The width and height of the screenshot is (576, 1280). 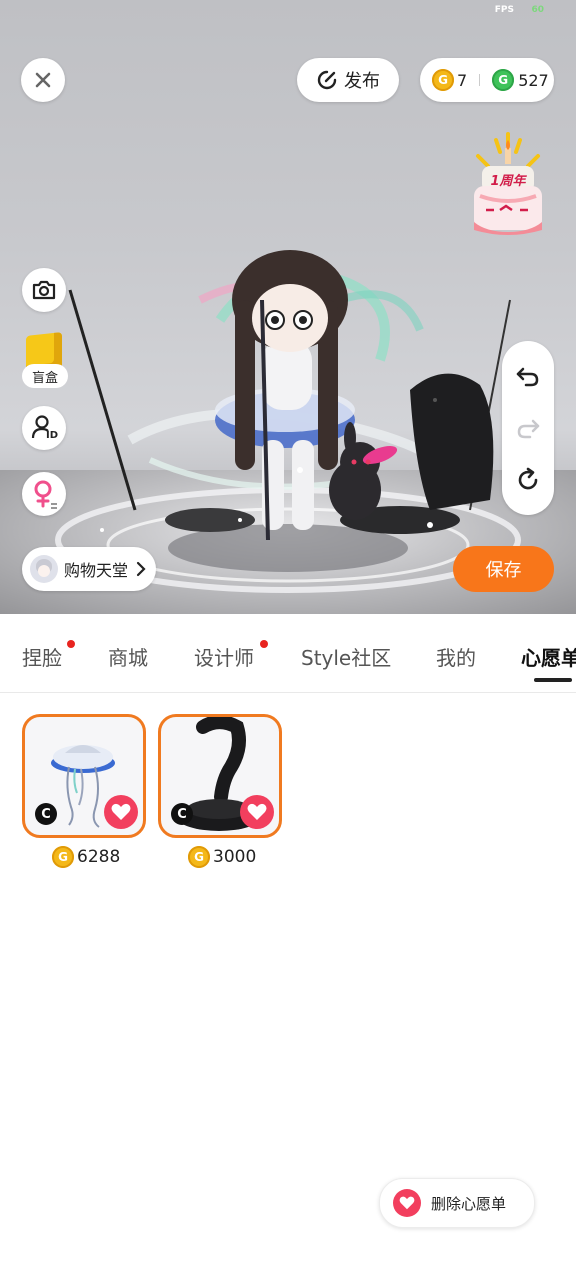 What do you see at coordinates (533, 80) in the screenshot?
I see `green-coin-count: 527` at bounding box center [533, 80].